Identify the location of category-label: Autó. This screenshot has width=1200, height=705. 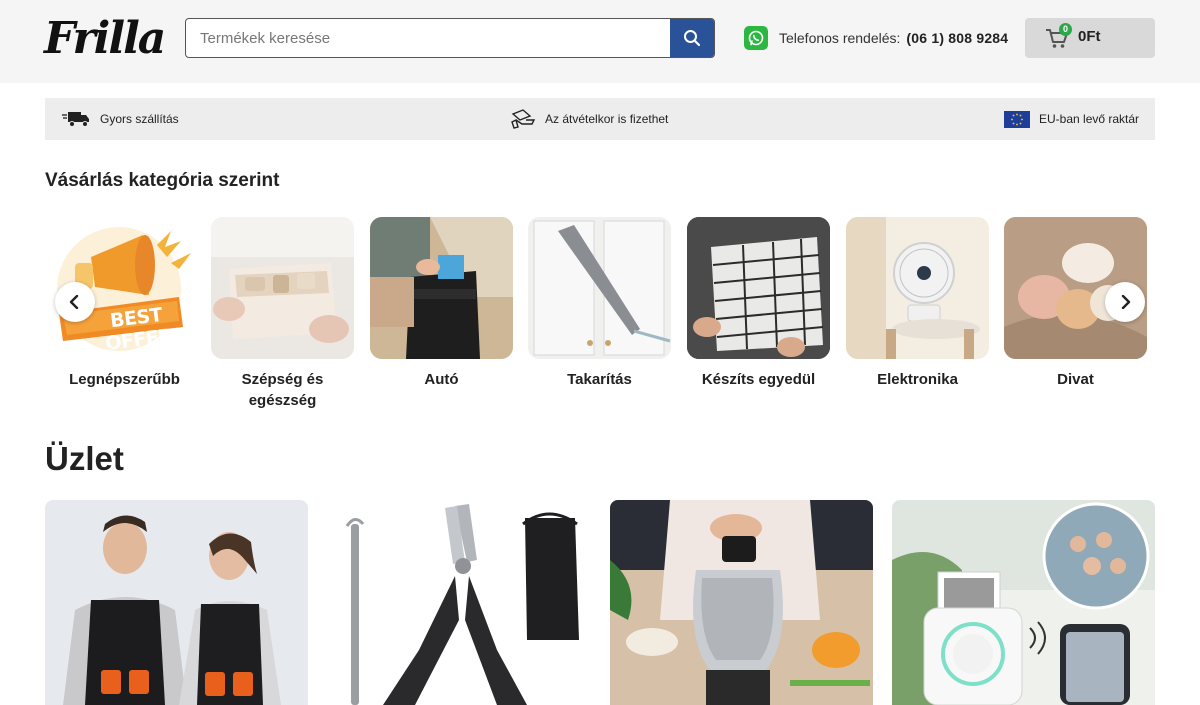
(441, 379).